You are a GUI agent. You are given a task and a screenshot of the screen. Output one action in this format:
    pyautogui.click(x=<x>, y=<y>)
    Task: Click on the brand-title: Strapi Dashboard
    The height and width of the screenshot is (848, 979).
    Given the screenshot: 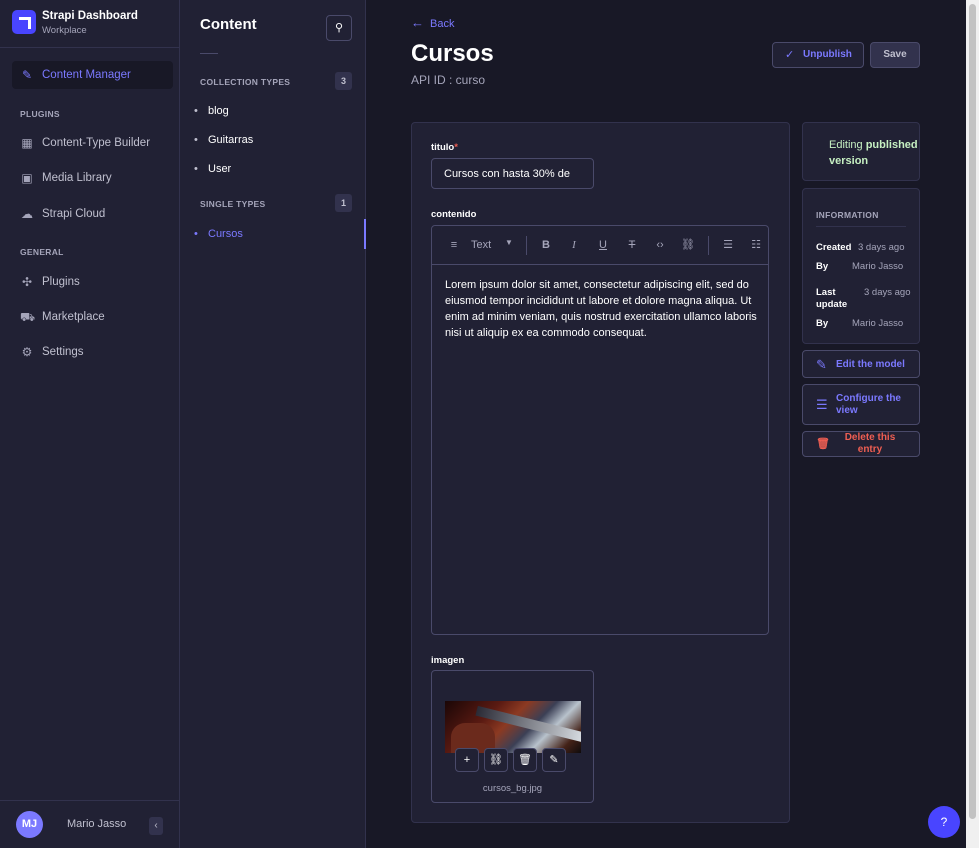 What is the action you would take?
    pyautogui.click(x=90, y=16)
    